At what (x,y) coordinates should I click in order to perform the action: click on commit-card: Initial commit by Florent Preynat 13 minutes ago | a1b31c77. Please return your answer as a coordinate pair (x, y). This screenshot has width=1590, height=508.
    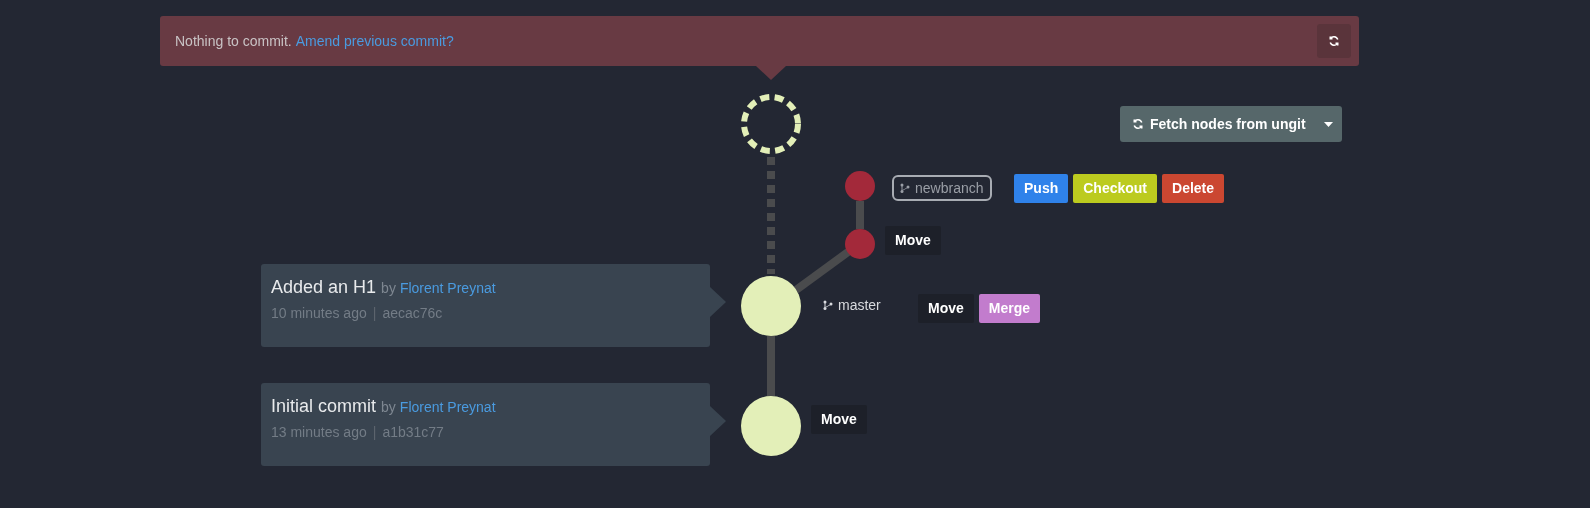
    Looking at the image, I should click on (485, 424).